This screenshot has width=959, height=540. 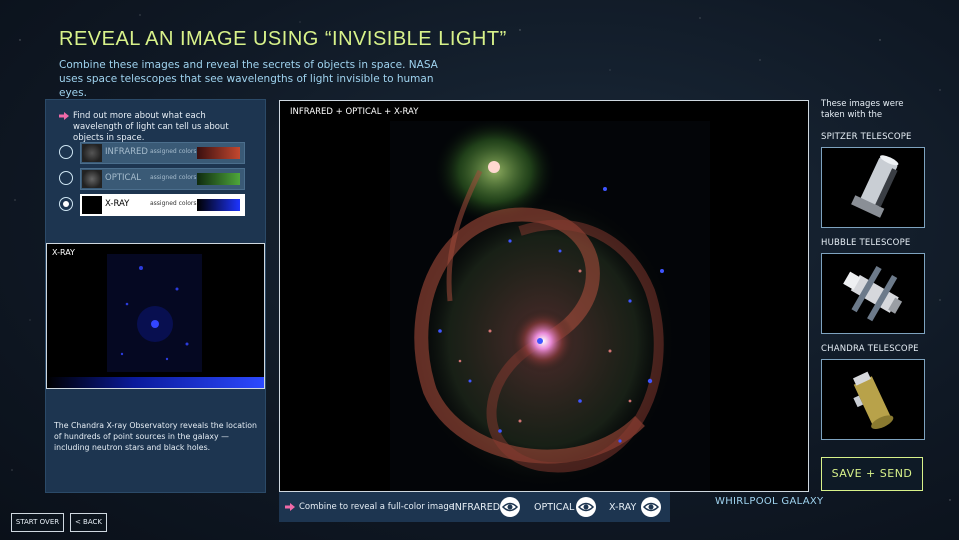 What do you see at coordinates (92, 179) in the screenshot?
I see `optical-thumbnail` at bounding box center [92, 179].